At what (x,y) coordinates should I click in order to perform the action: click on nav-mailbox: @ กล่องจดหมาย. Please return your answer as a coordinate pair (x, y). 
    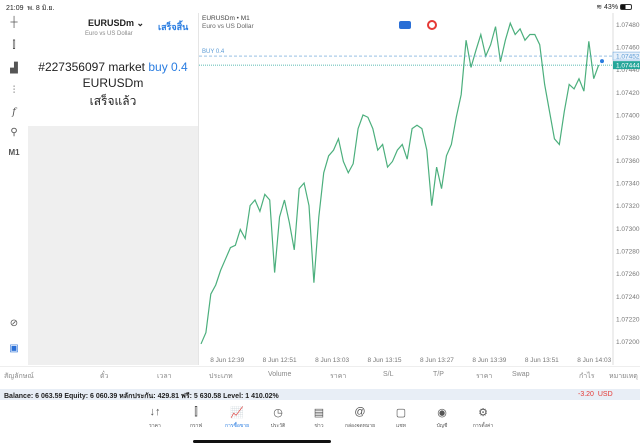
    Looking at the image, I should click on (360, 418).